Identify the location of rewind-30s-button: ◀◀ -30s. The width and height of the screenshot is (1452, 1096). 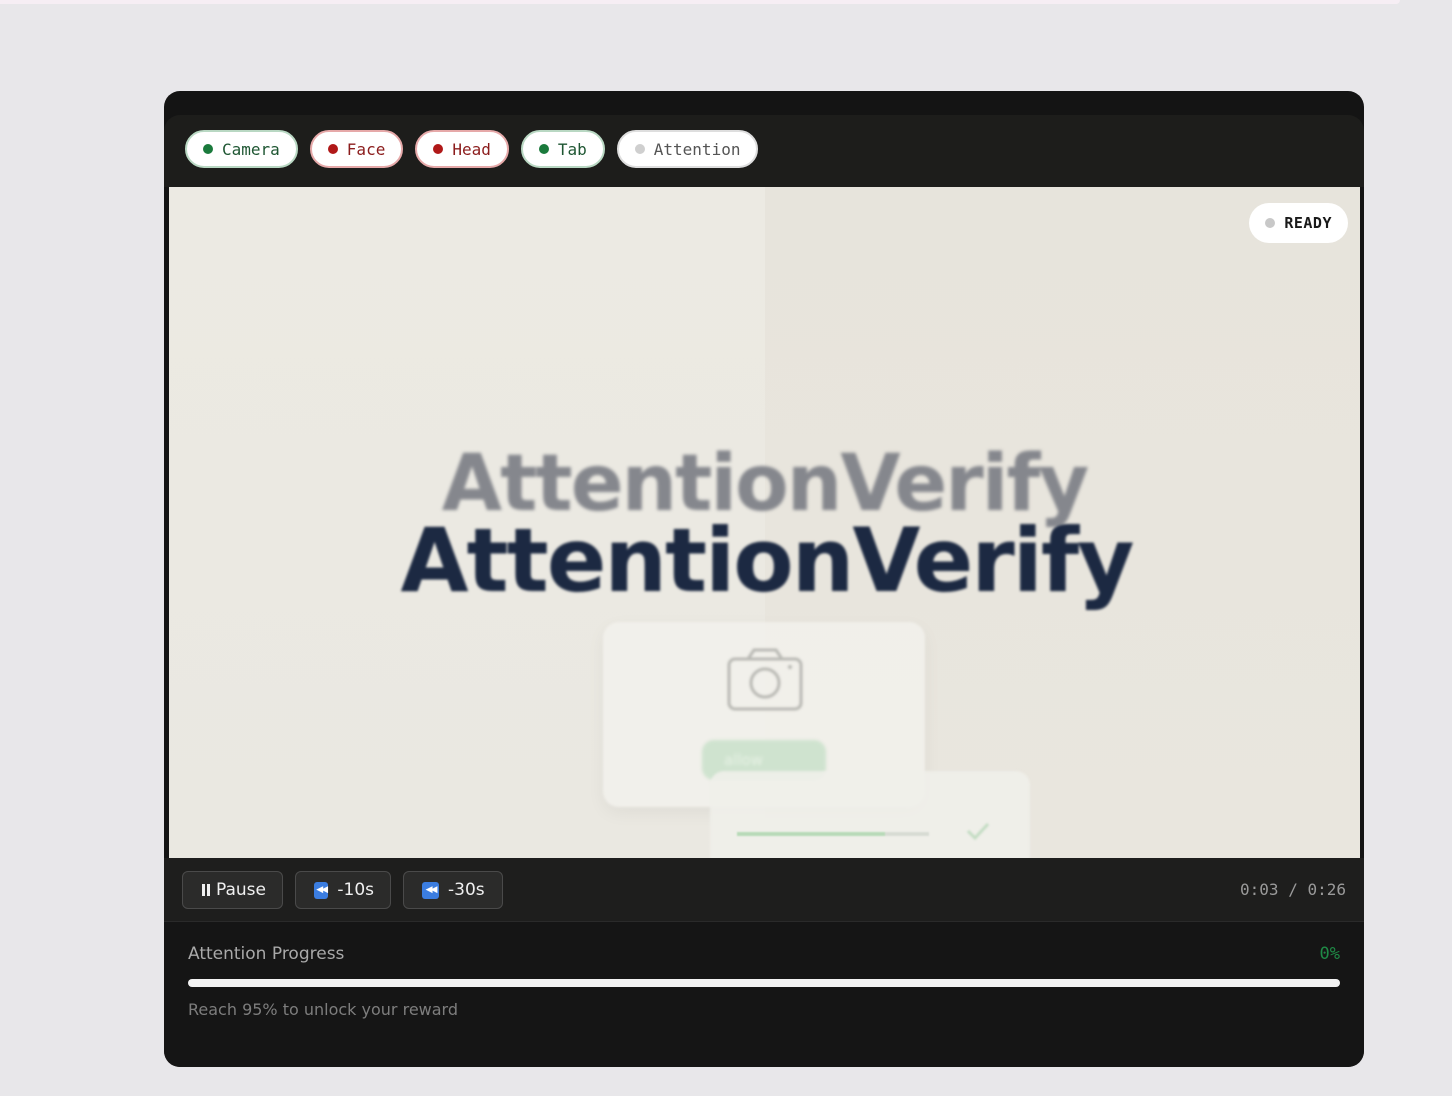
(453, 890).